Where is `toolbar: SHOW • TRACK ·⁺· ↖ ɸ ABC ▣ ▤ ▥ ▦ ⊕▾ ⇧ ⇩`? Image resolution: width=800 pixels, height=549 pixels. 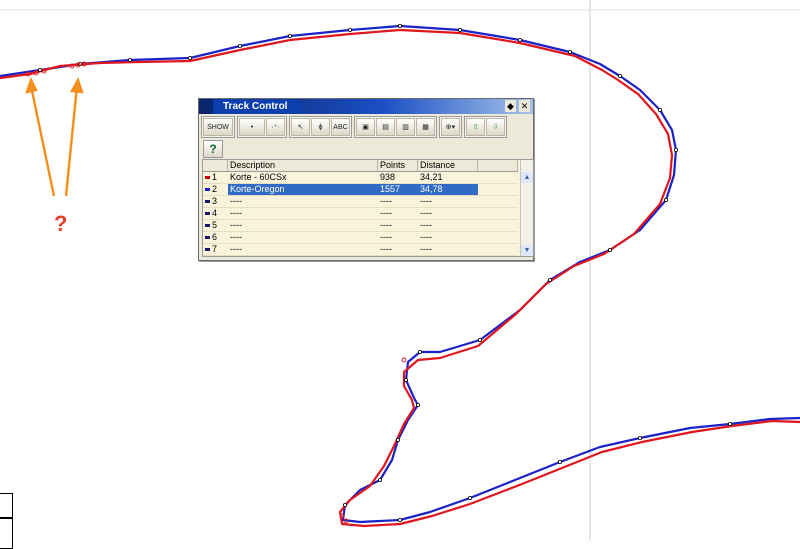
toolbar: SHOW • TRACK ·⁺· ↖ ɸ ABC ▣ ▤ ▥ ▦ ⊕▾ ⇧ ⇩ is located at coordinates (366, 127).